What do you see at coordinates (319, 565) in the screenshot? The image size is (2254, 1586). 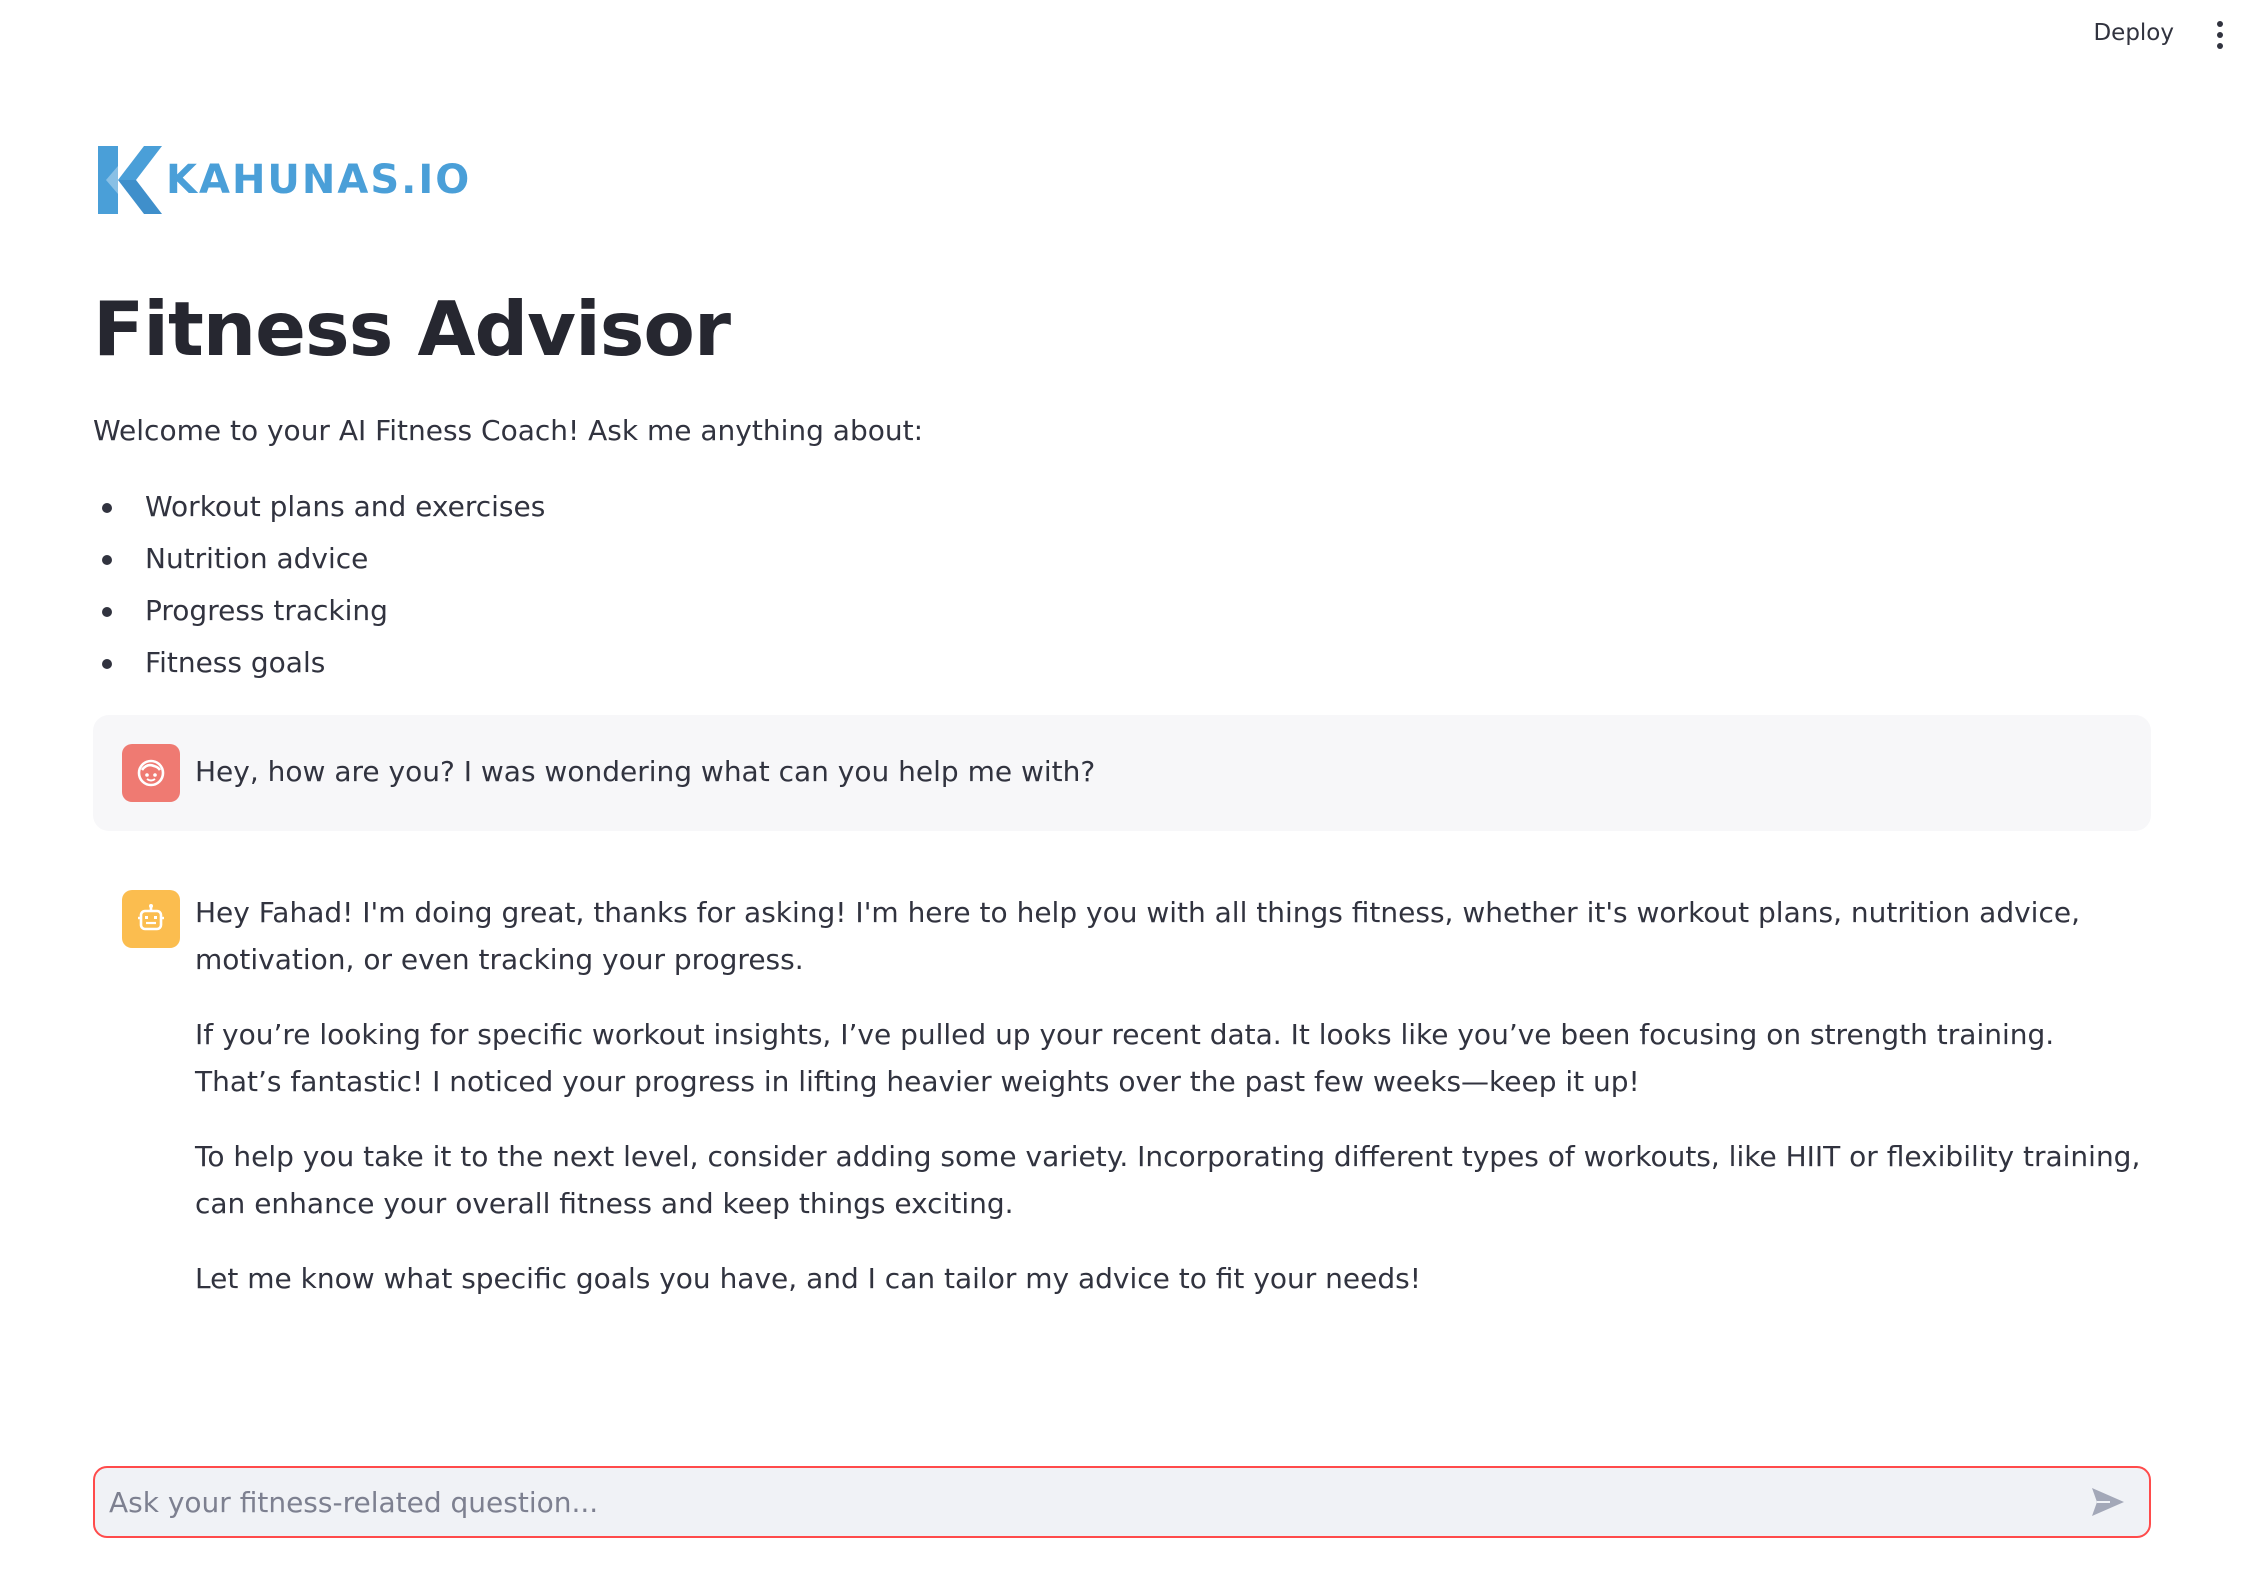 I see `topic-item: Nutrition advice` at bounding box center [319, 565].